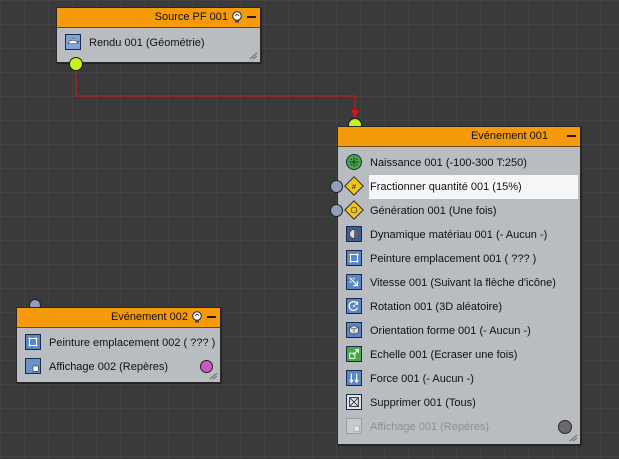 Image resolution: width=619 pixels, height=459 pixels. Describe the element at coordinates (433, 211) in the screenshot. I see `operator-label: Génération 001 (Une fois)` at that location.